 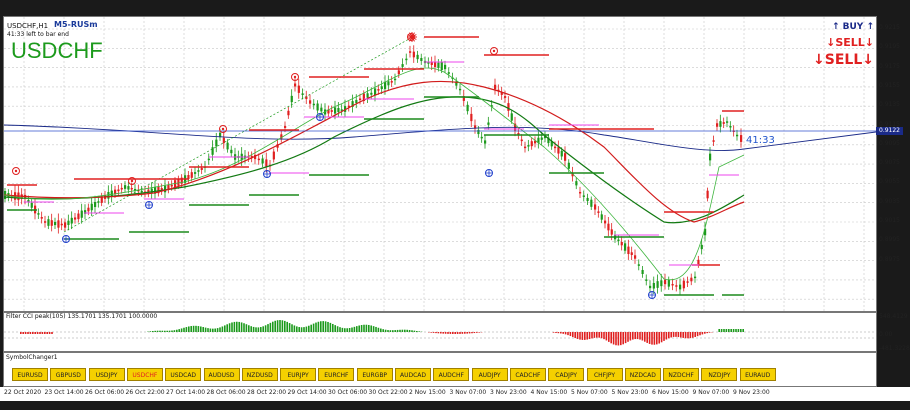 I want to click on symbol-button-audcad: AUDCAD, so click(x=413, y=374).